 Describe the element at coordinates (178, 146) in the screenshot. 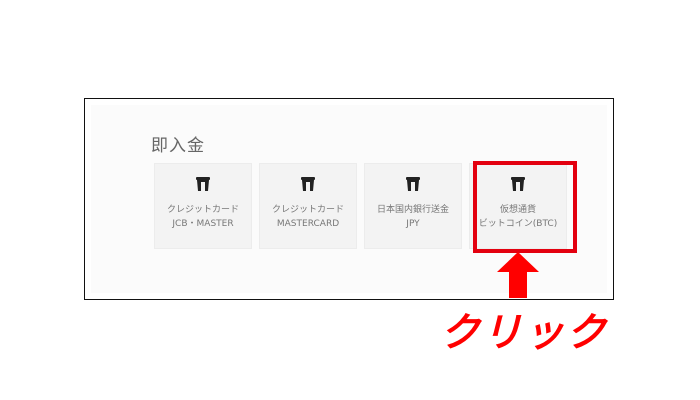

I see `section-title: 即入金` at that location.